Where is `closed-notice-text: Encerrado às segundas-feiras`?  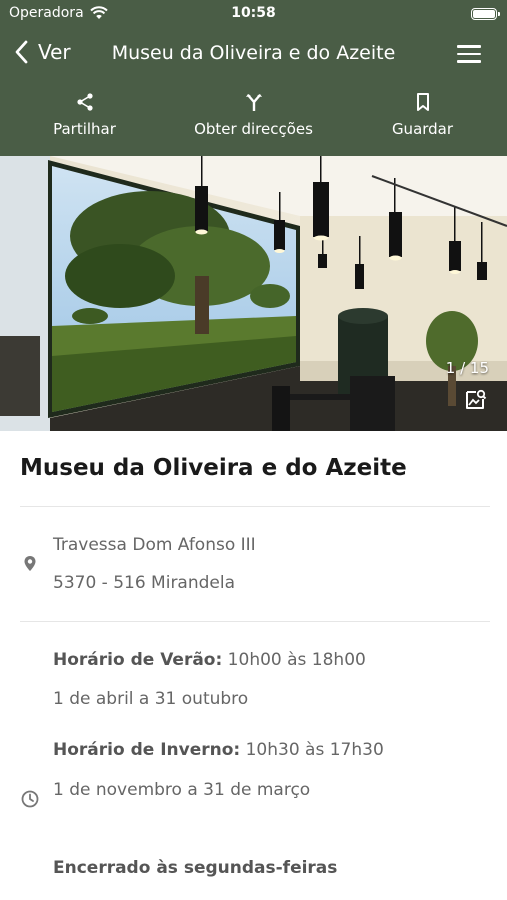
closed-notice-text: Encerrado às segundas-feiras is located at coordinates (195, 868).